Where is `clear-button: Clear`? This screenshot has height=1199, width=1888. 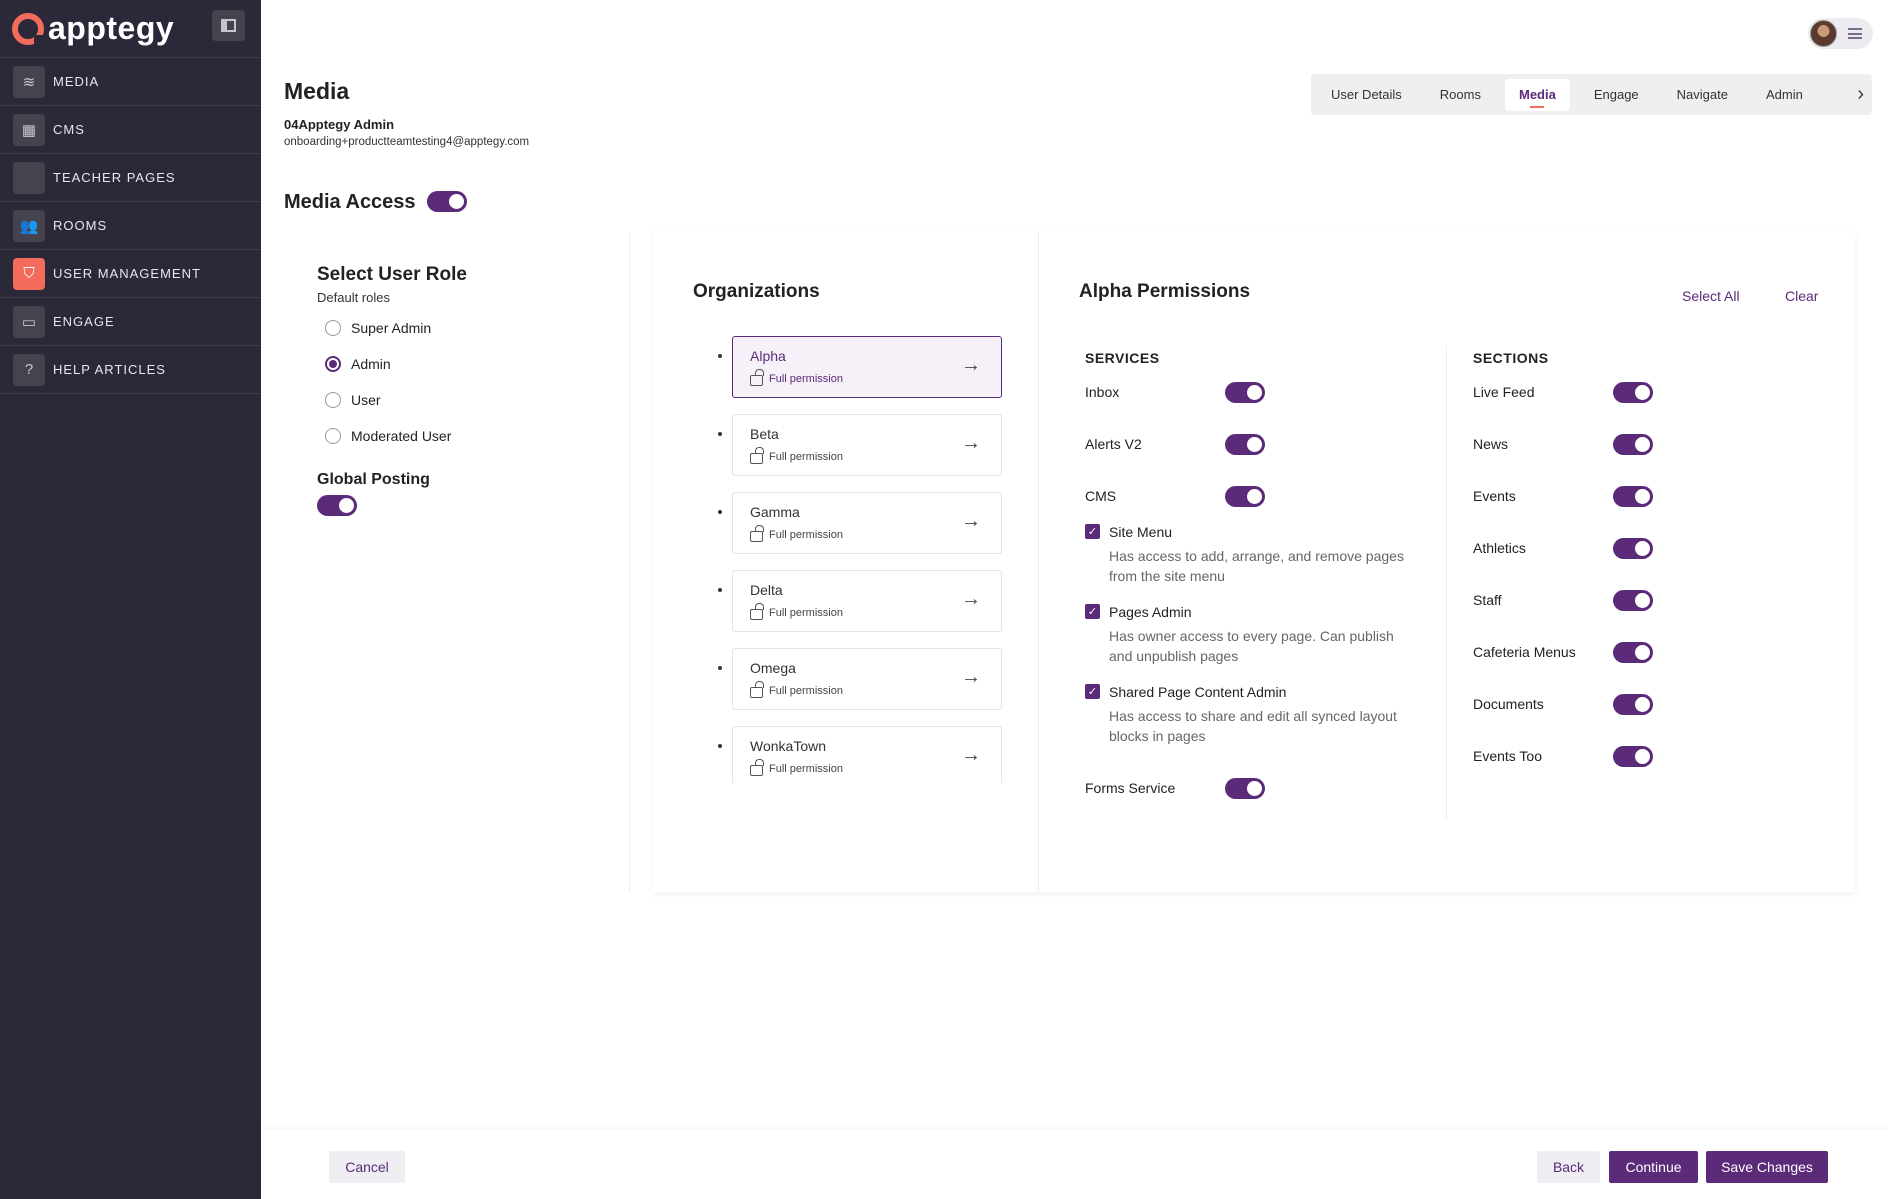 clear-button: Clear is located at coordinates (1801, 296).